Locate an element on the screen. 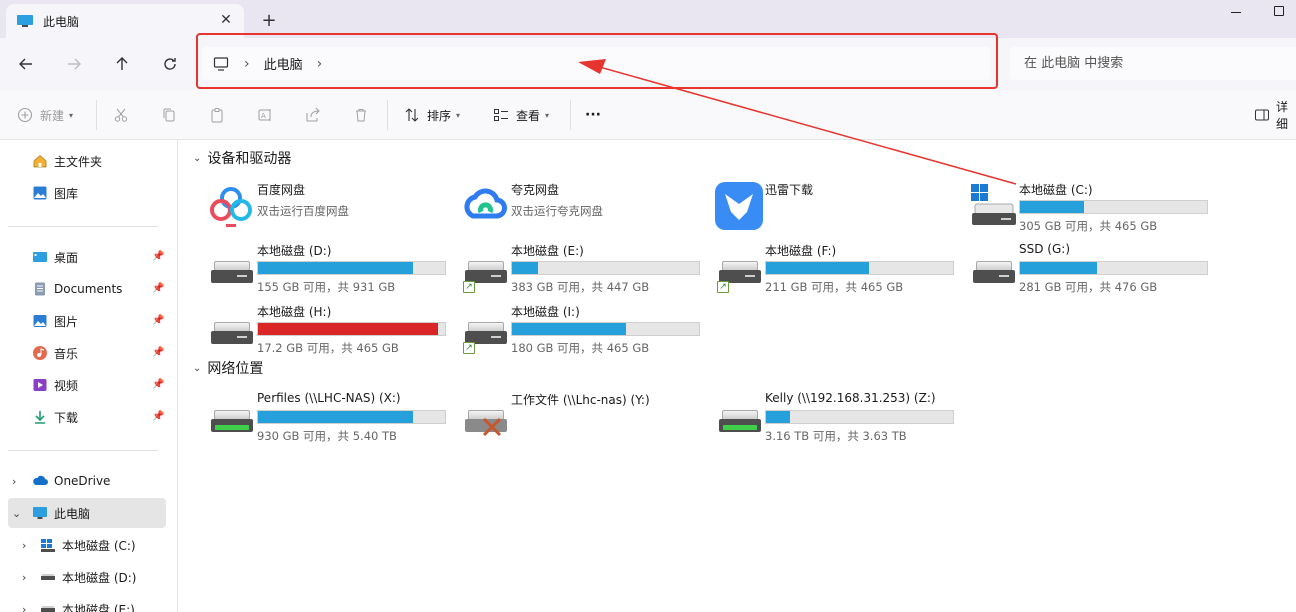 The height and width of the screenshot is (612, 1296). arrow-up-icon is located at coordinates (122, 63).